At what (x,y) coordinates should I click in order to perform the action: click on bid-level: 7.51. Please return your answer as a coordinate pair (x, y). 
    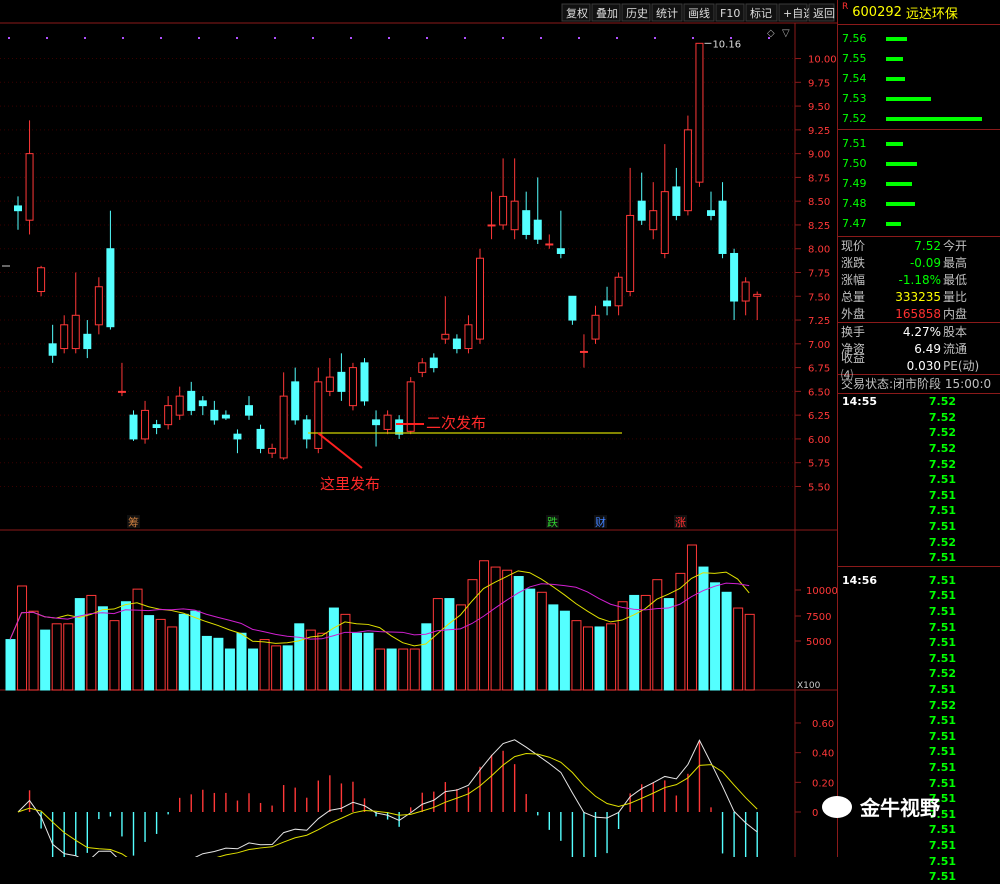
    Looking at the image, I should click on (919, 144).